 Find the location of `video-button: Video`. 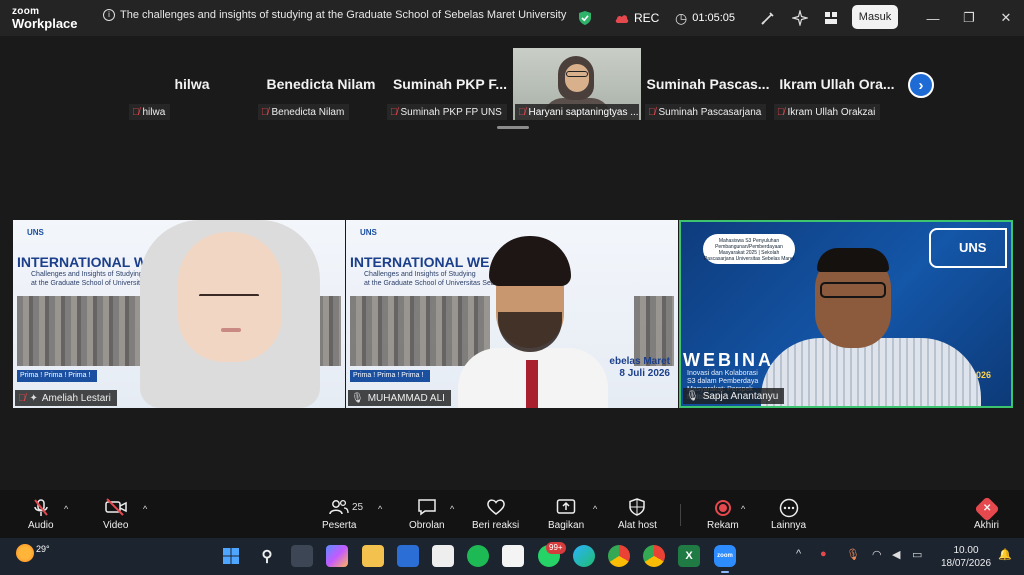

video-button: Video is located at coordinates (115, 516).